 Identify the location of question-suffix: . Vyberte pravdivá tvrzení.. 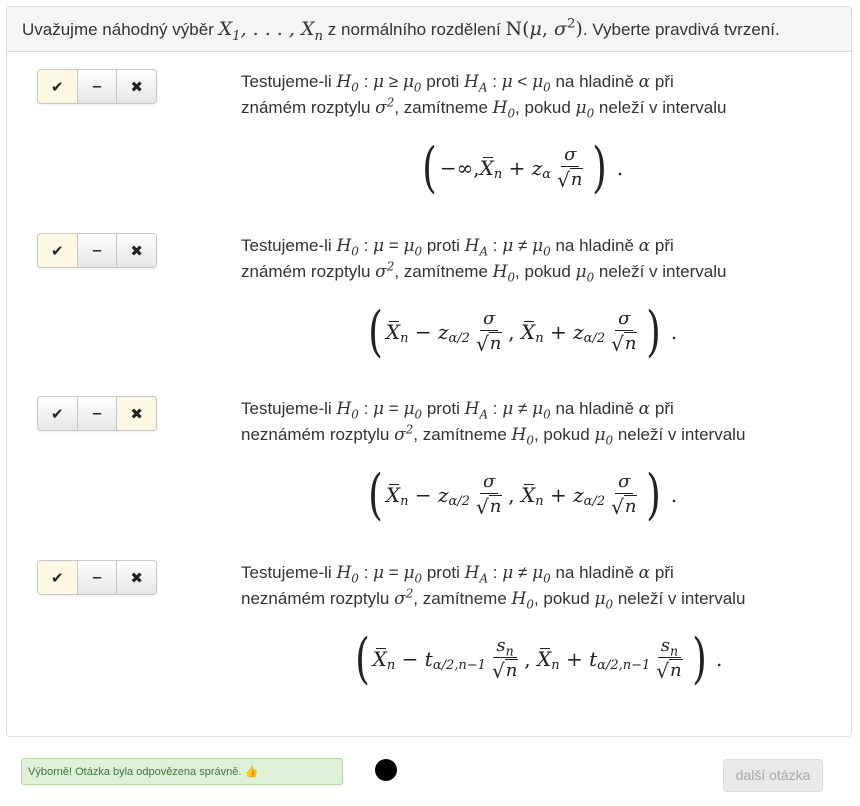
(681, 29).